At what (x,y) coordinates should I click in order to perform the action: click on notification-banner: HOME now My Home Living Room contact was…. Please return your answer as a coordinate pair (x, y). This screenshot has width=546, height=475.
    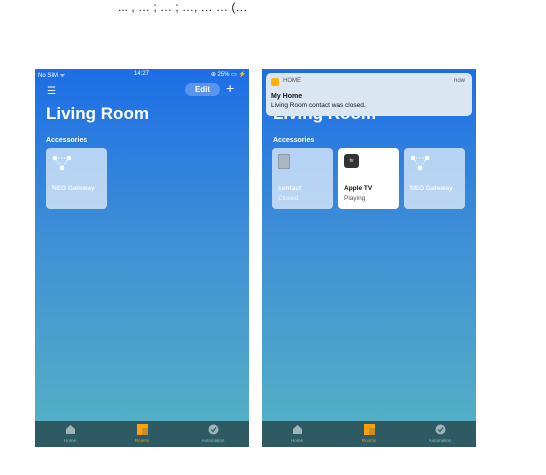
    Looking at the image, I should click on (369, 94).